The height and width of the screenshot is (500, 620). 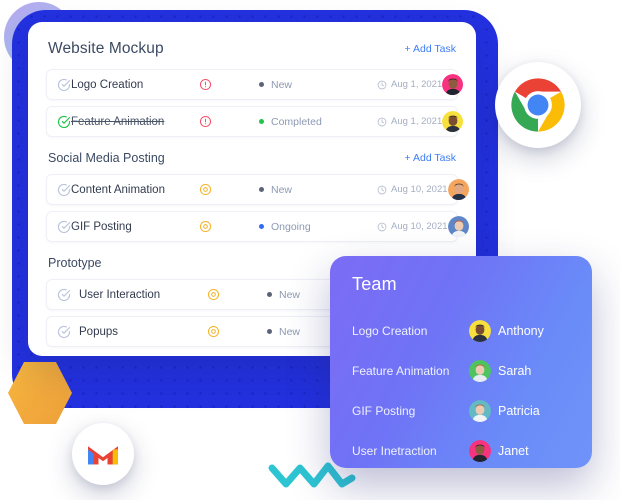 What do you see at coordinates (118, 121) in the screenshot?
I see `task-name: Feature Animation` at bounding box center [118, 121].